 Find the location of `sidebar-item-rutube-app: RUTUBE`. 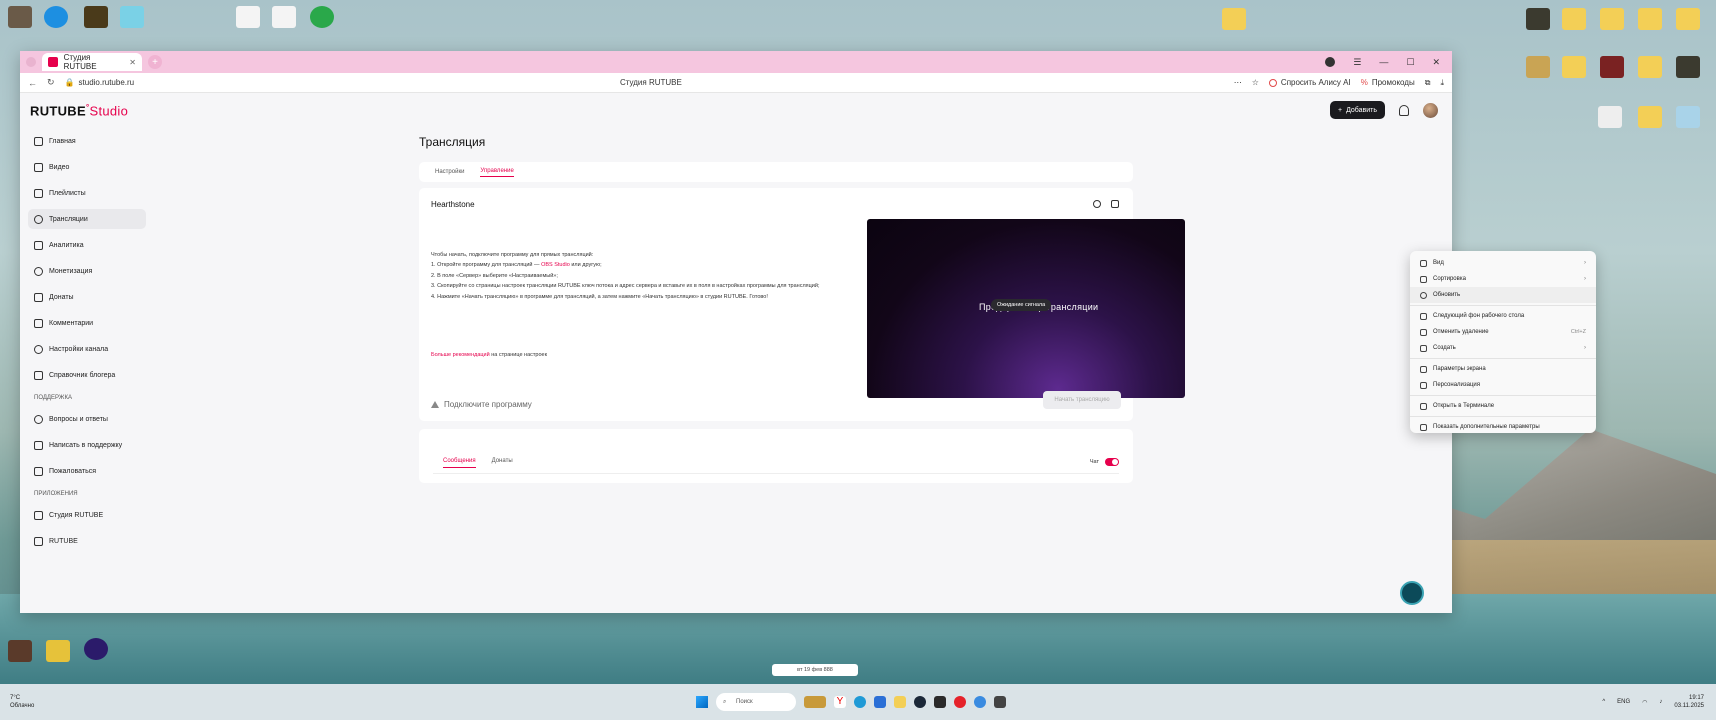

sidebar-item-rutube-app: RUTUBE is located at coordinates (87, 541).